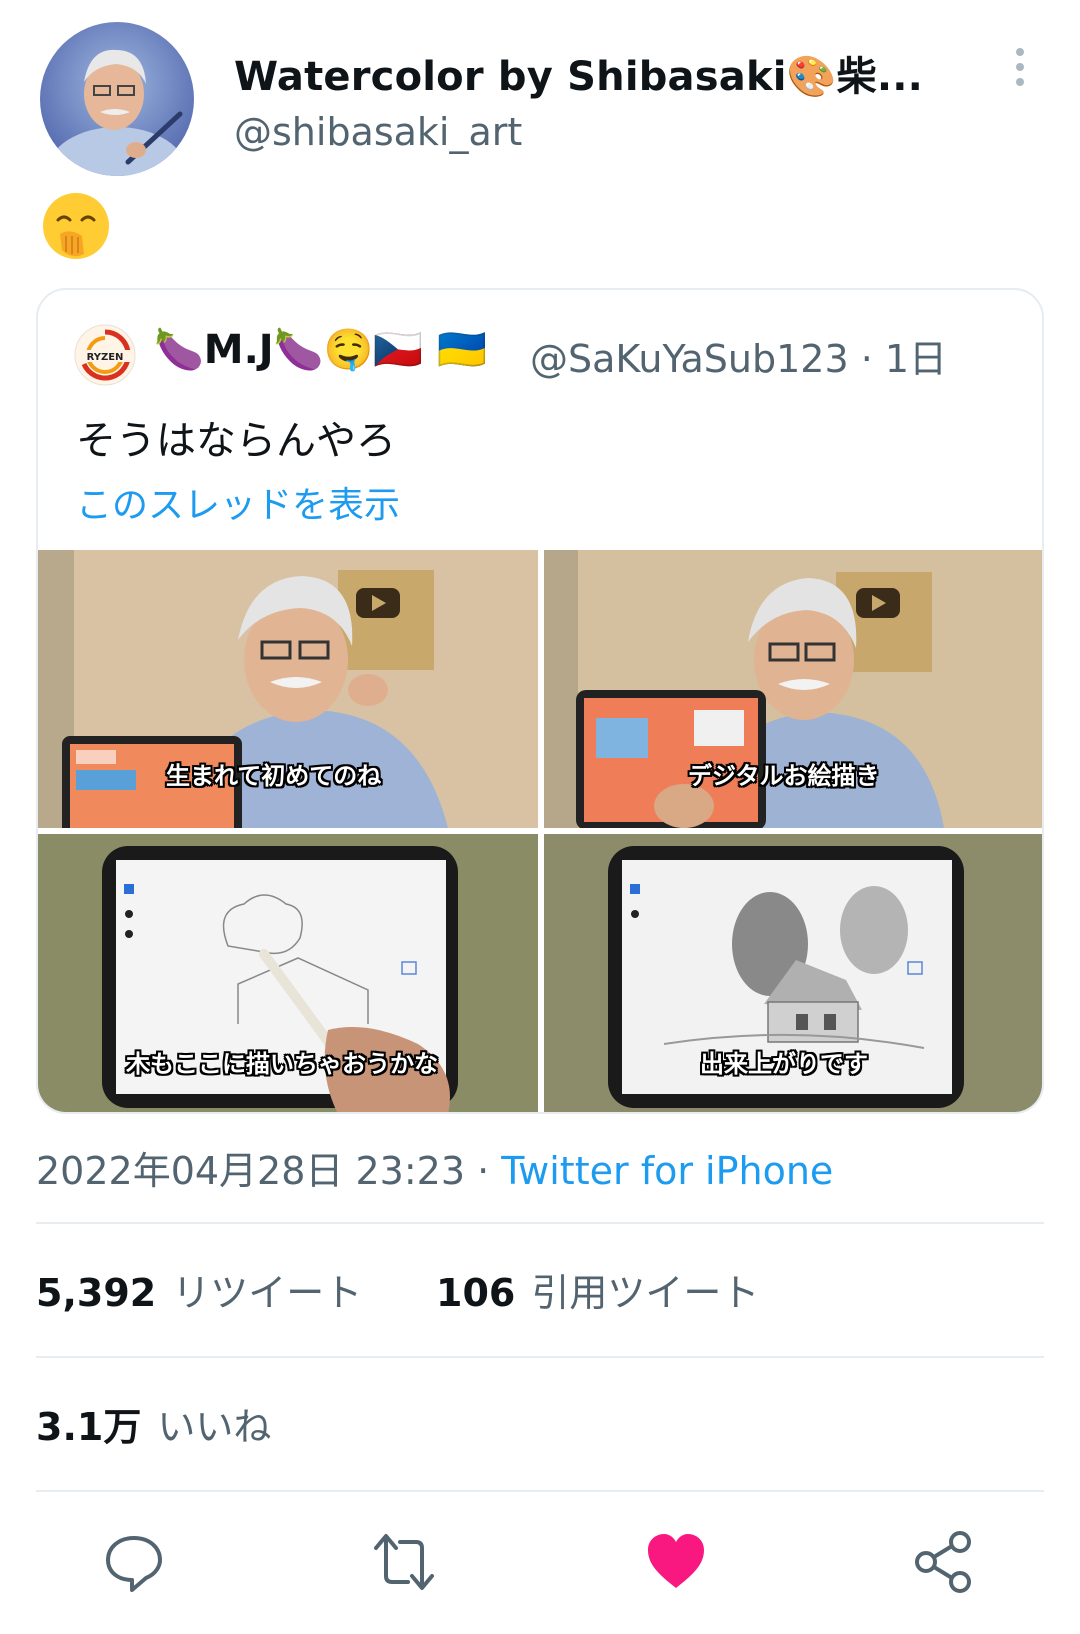 This screenshot has width=1080, height=1634. I want to click on tweet-body-emoji, so click(76, 226).